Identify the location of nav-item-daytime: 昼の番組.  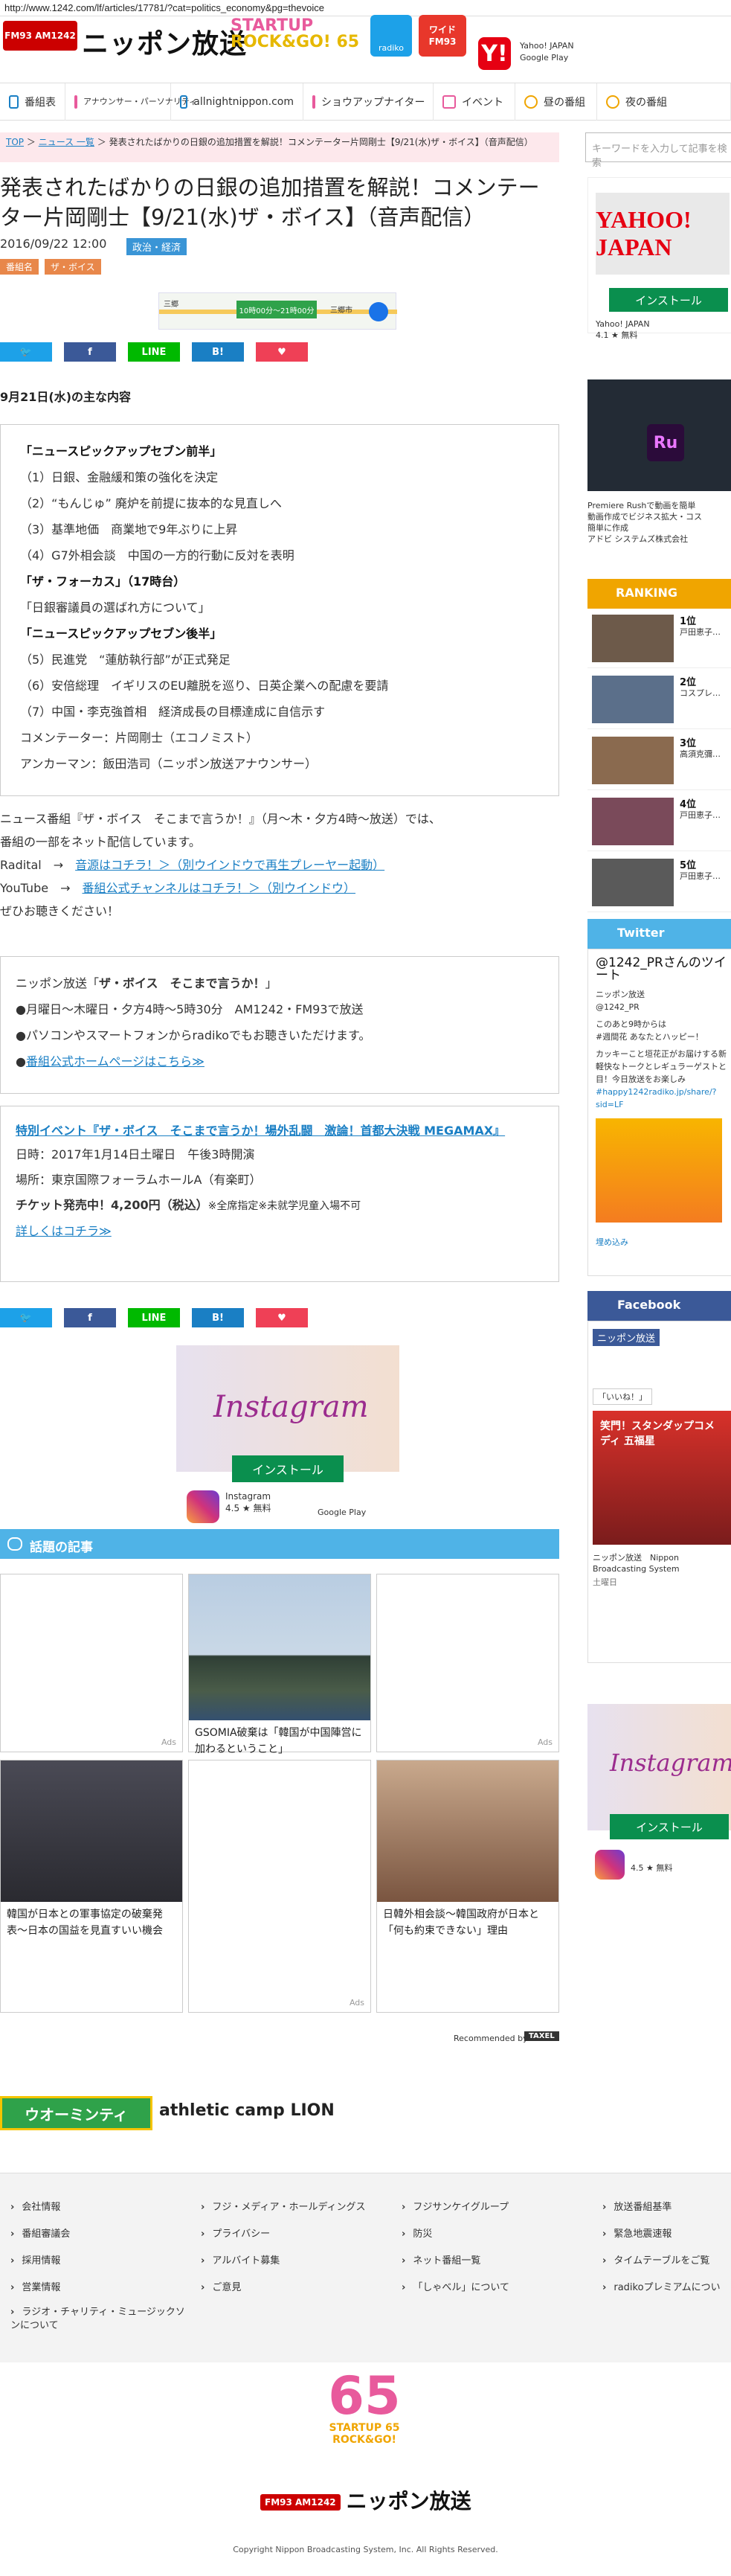
(556, 102).